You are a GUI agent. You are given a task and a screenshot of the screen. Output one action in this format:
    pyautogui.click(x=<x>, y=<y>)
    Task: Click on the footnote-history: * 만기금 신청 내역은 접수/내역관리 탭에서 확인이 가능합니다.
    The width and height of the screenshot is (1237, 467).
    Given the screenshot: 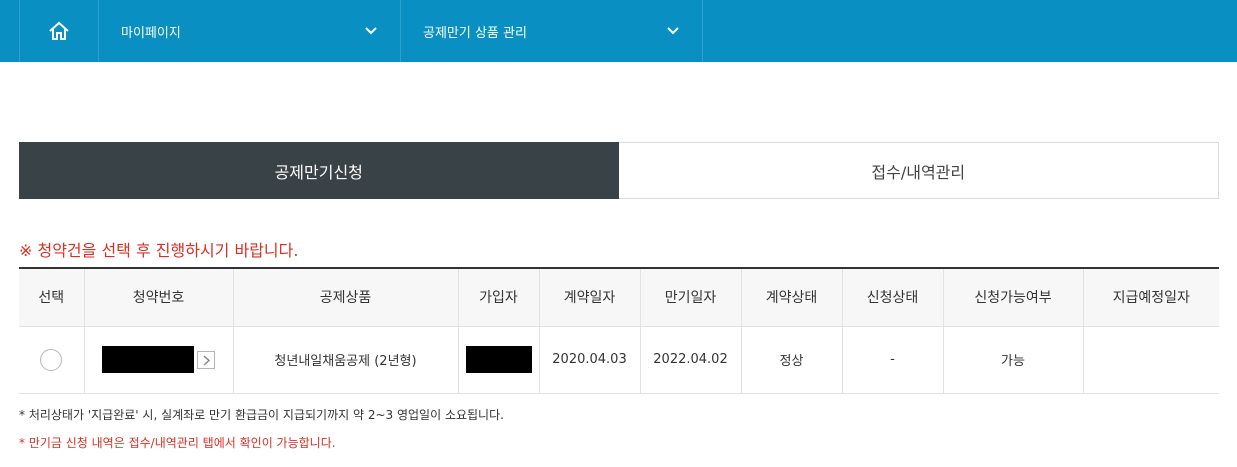 What is the action you would take?
    pyautogui.click(x=177, y=443)
    